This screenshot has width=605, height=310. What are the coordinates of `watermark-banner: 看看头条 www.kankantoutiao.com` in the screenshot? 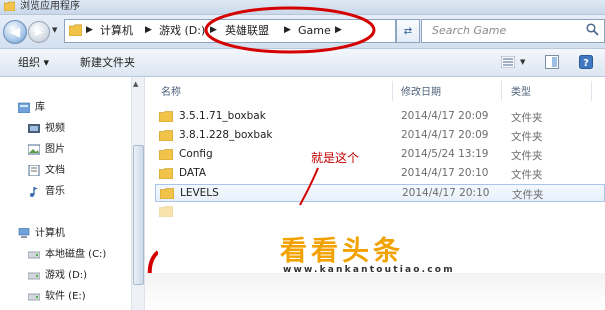 It's located at (381, 251).